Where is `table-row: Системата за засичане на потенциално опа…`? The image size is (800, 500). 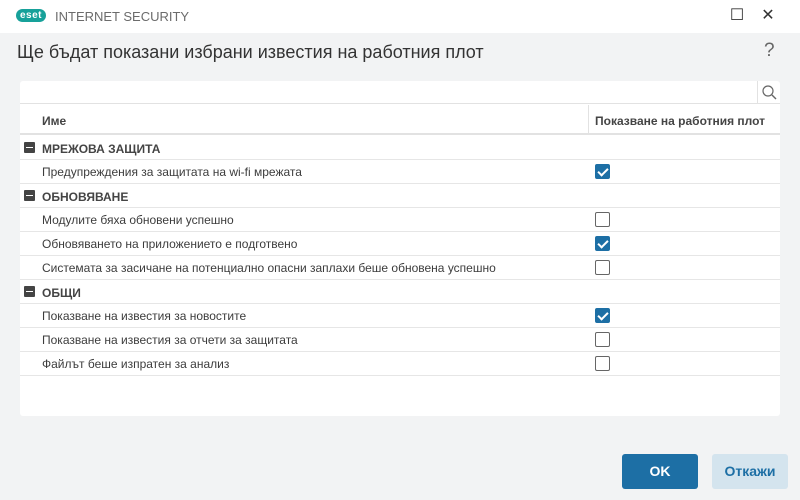
table-row: Системата за засичане на потенциално опа… is located at coordinates (400, 268).